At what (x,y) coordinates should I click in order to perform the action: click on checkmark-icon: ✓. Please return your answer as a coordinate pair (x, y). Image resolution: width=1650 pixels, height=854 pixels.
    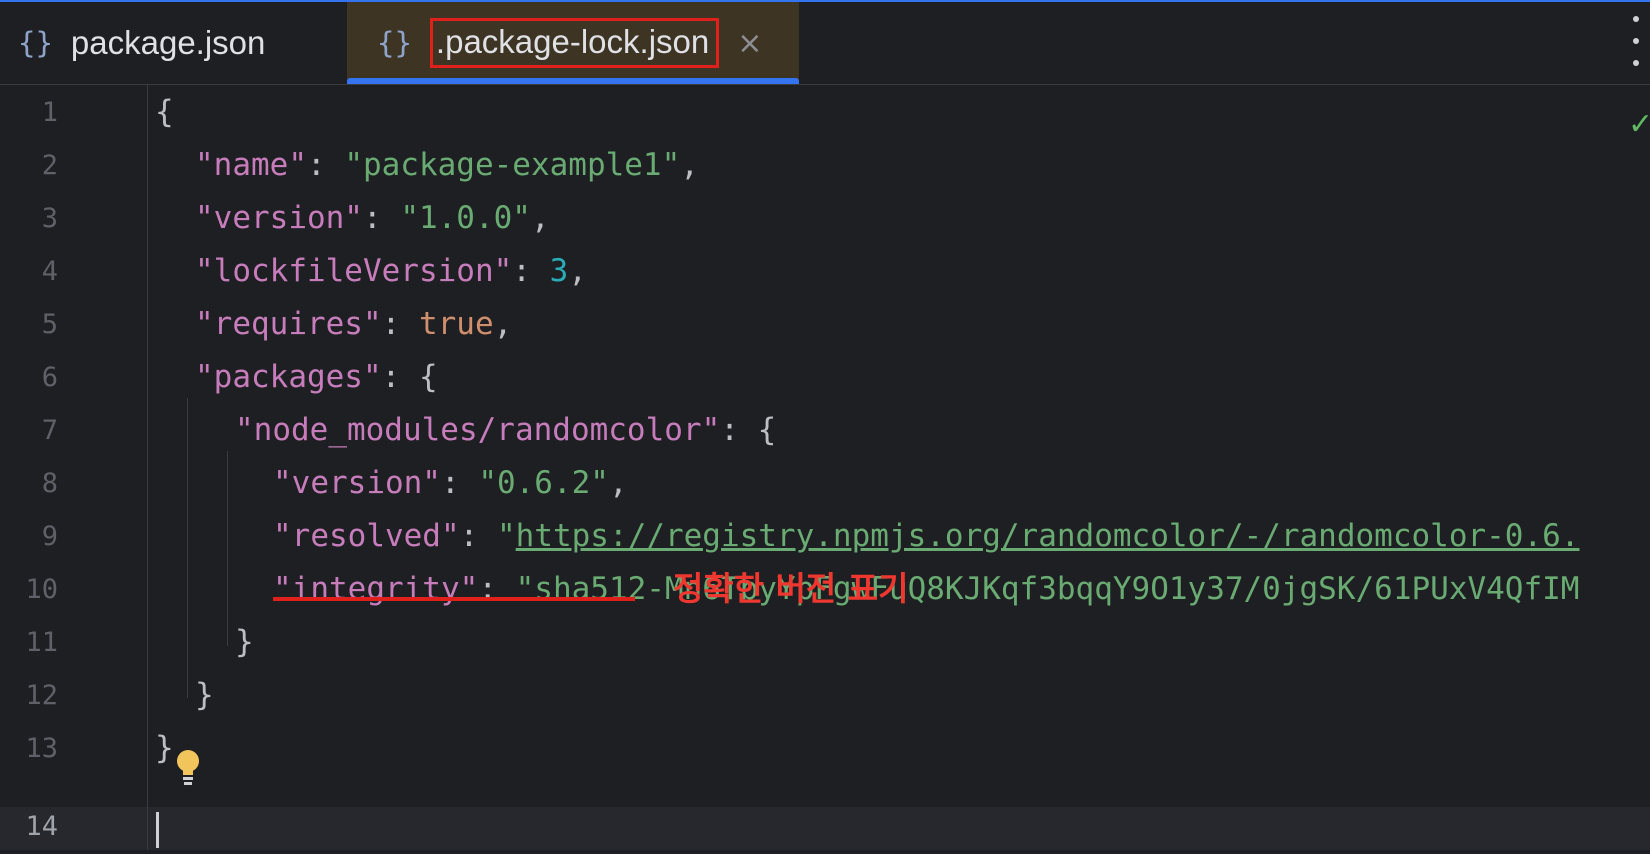
    Looking at the image, I should click on (1639, 124).